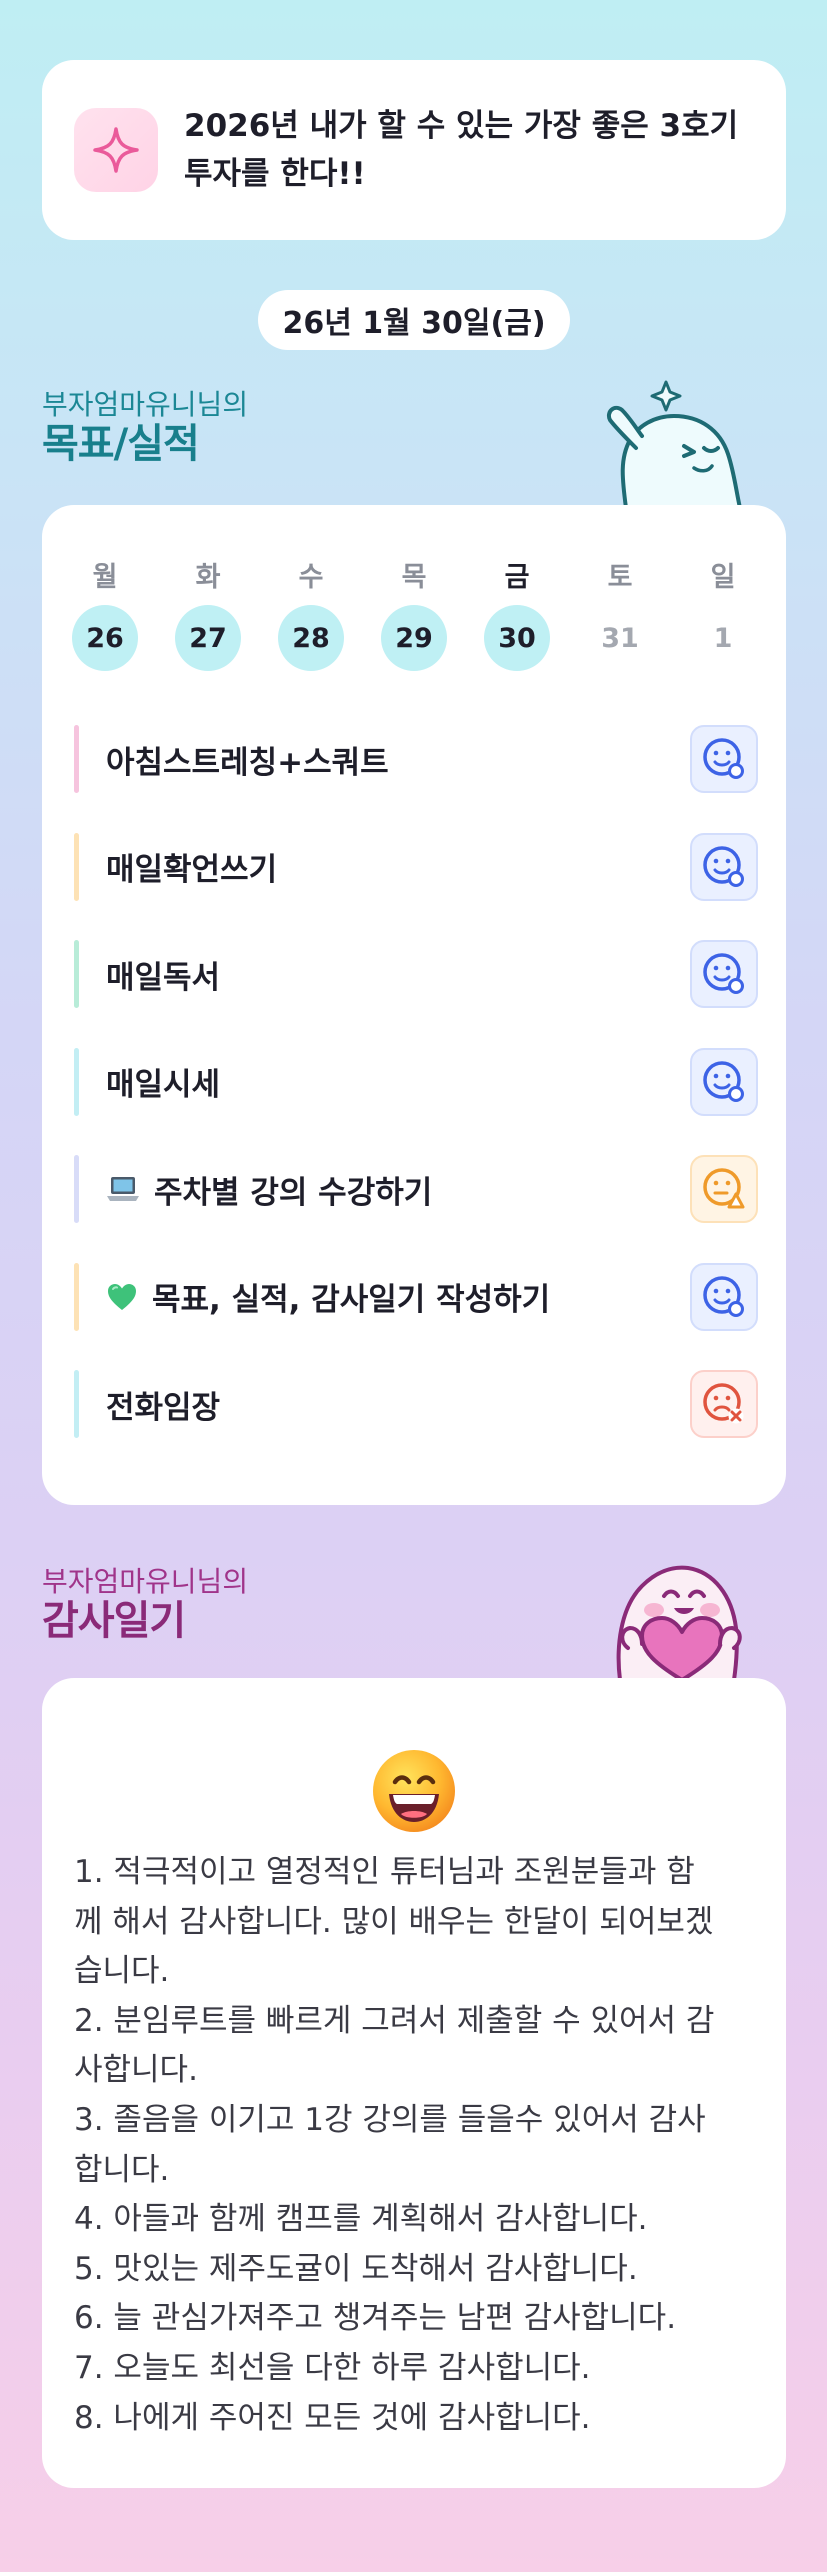  I want to click on gratitude-line: 6. 늘 관심가져주고 챙겨주는 남편 감사합니다., so click(375, 2318).